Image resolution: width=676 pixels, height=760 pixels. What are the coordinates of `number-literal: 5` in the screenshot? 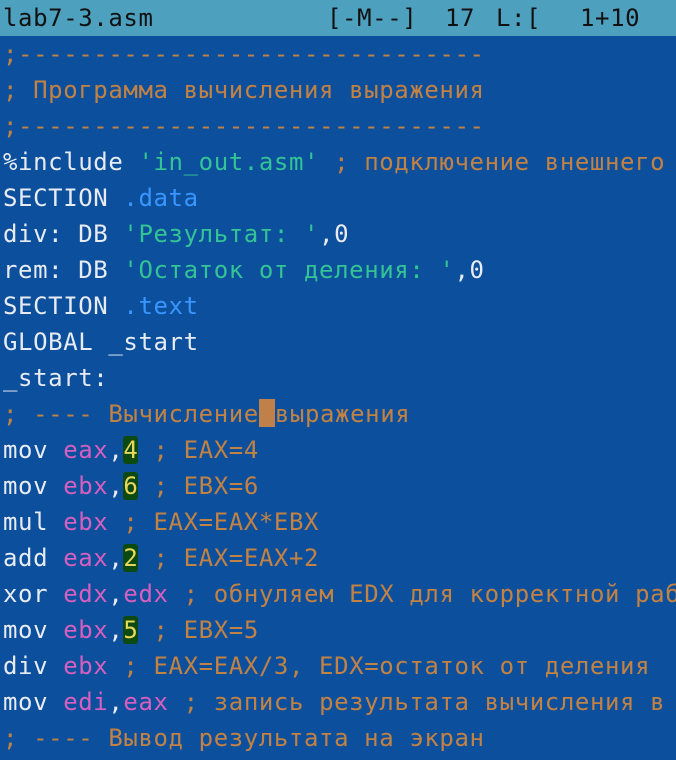 It's located at (131, 630).